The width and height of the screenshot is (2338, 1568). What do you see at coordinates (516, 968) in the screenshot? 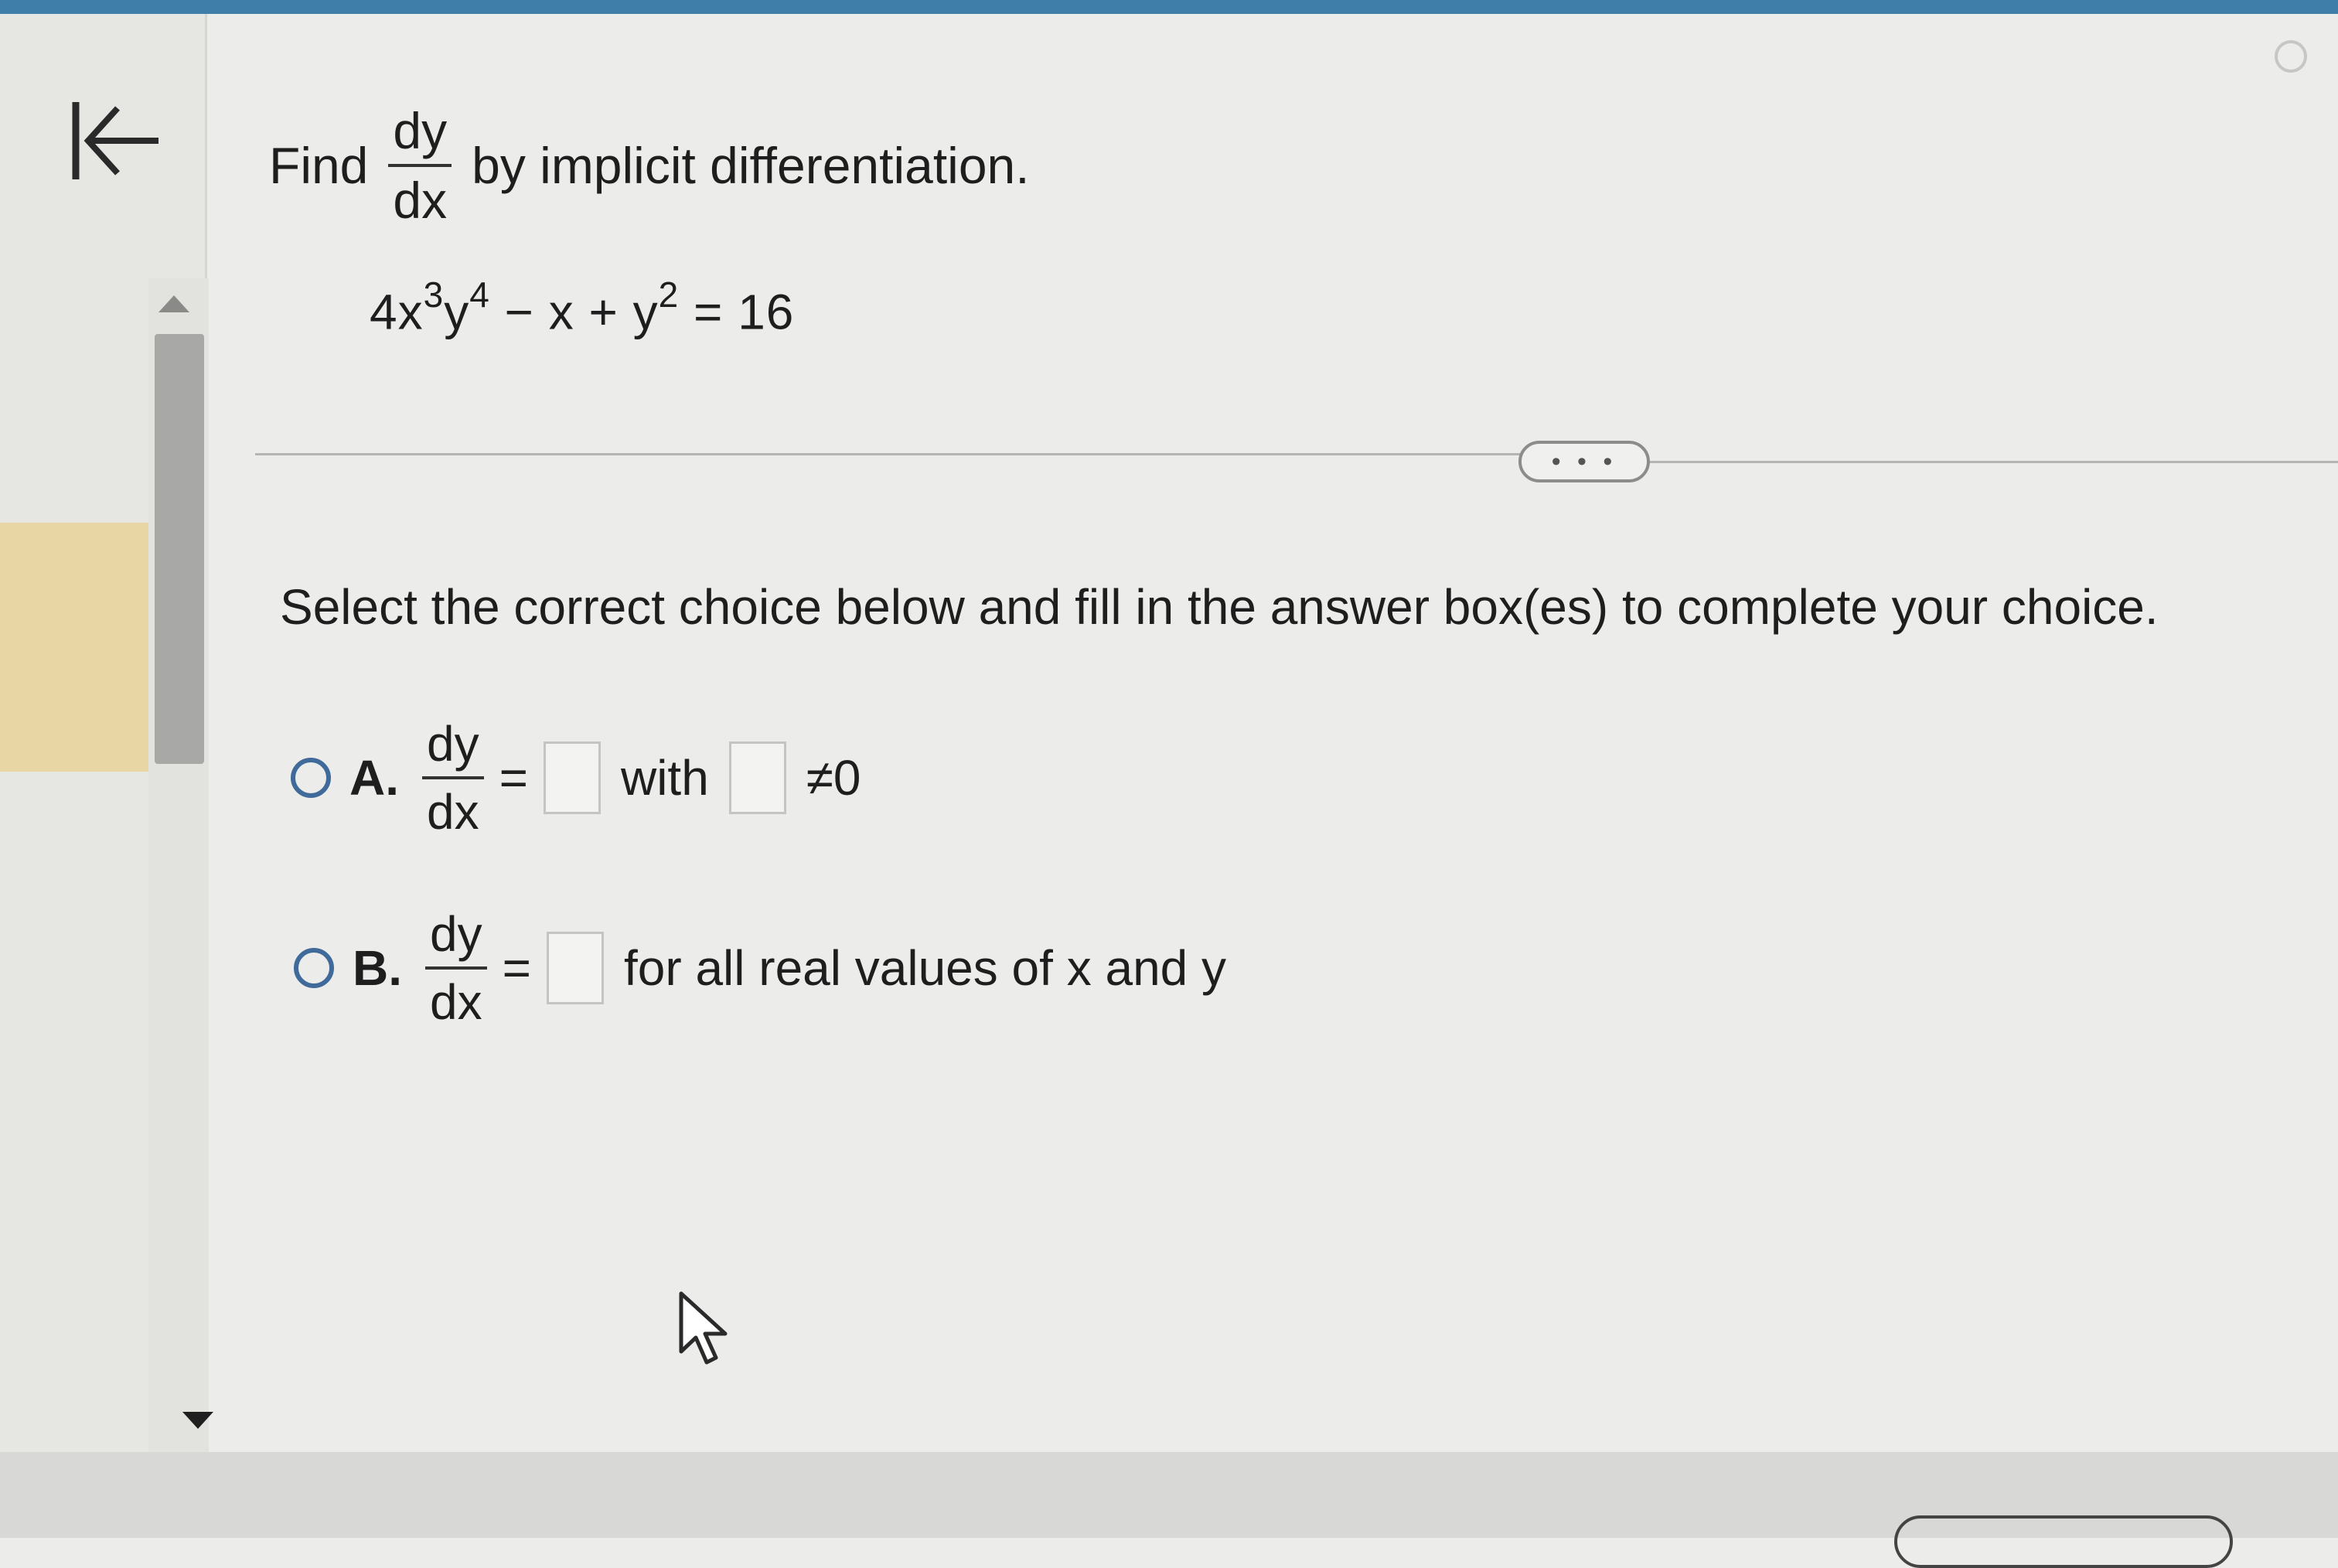
I see `choice-b-equals: =` at bounding box center [516, 968].